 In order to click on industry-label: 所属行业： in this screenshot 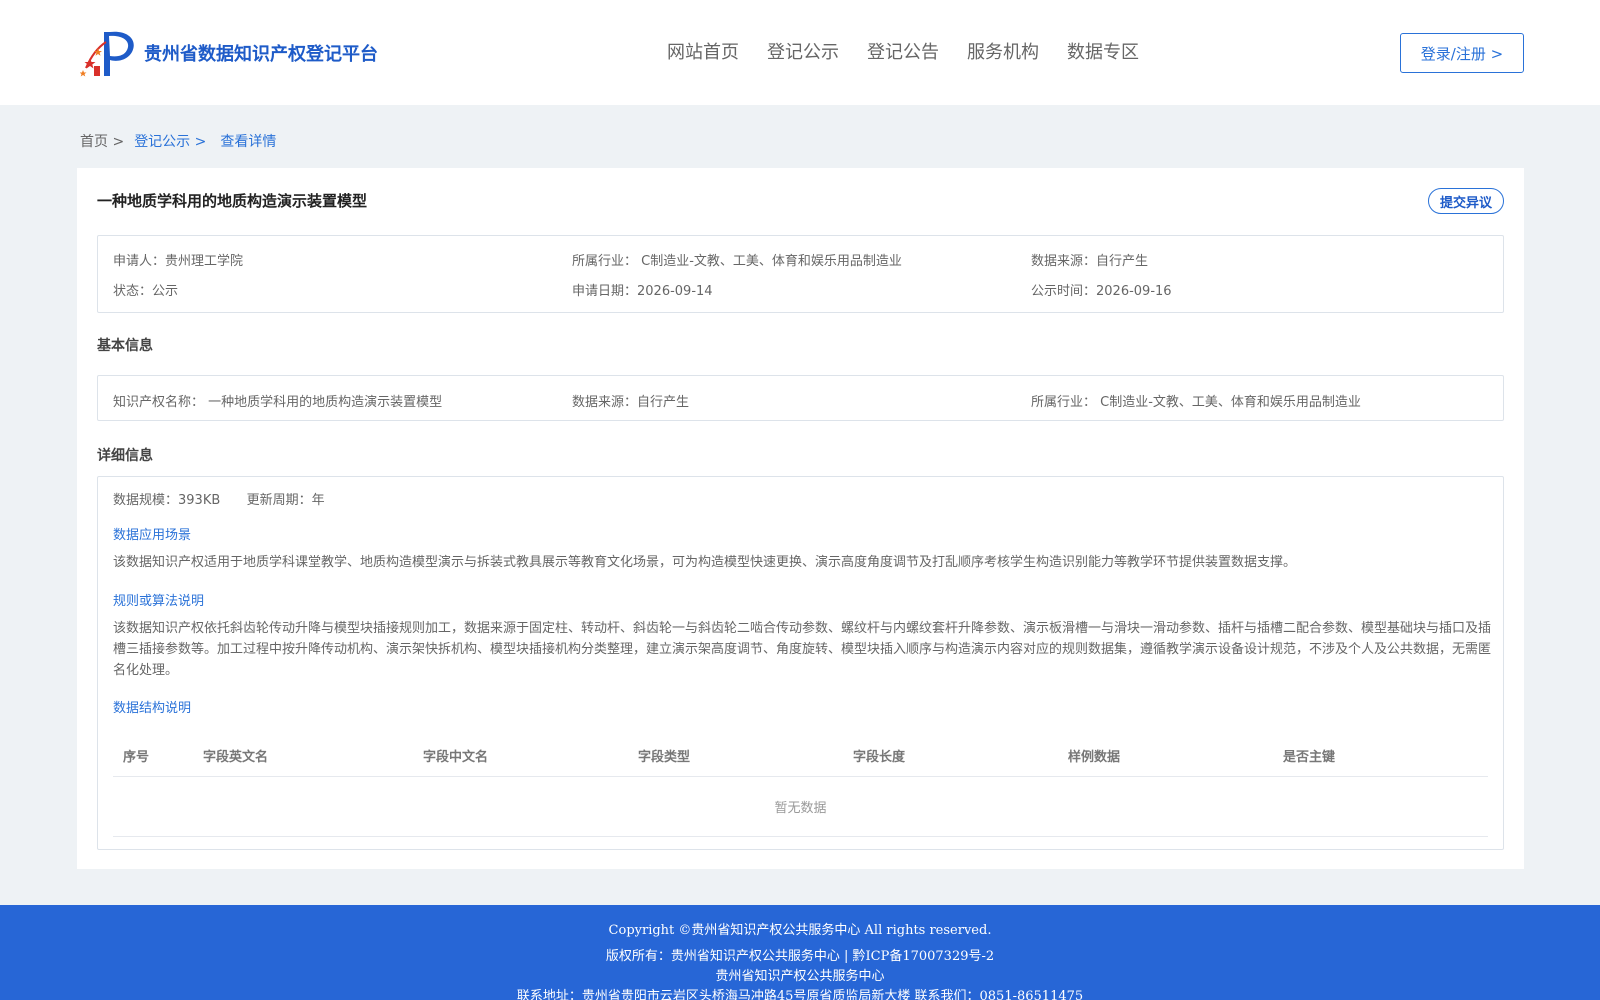, I will do `click(605, 261)`.